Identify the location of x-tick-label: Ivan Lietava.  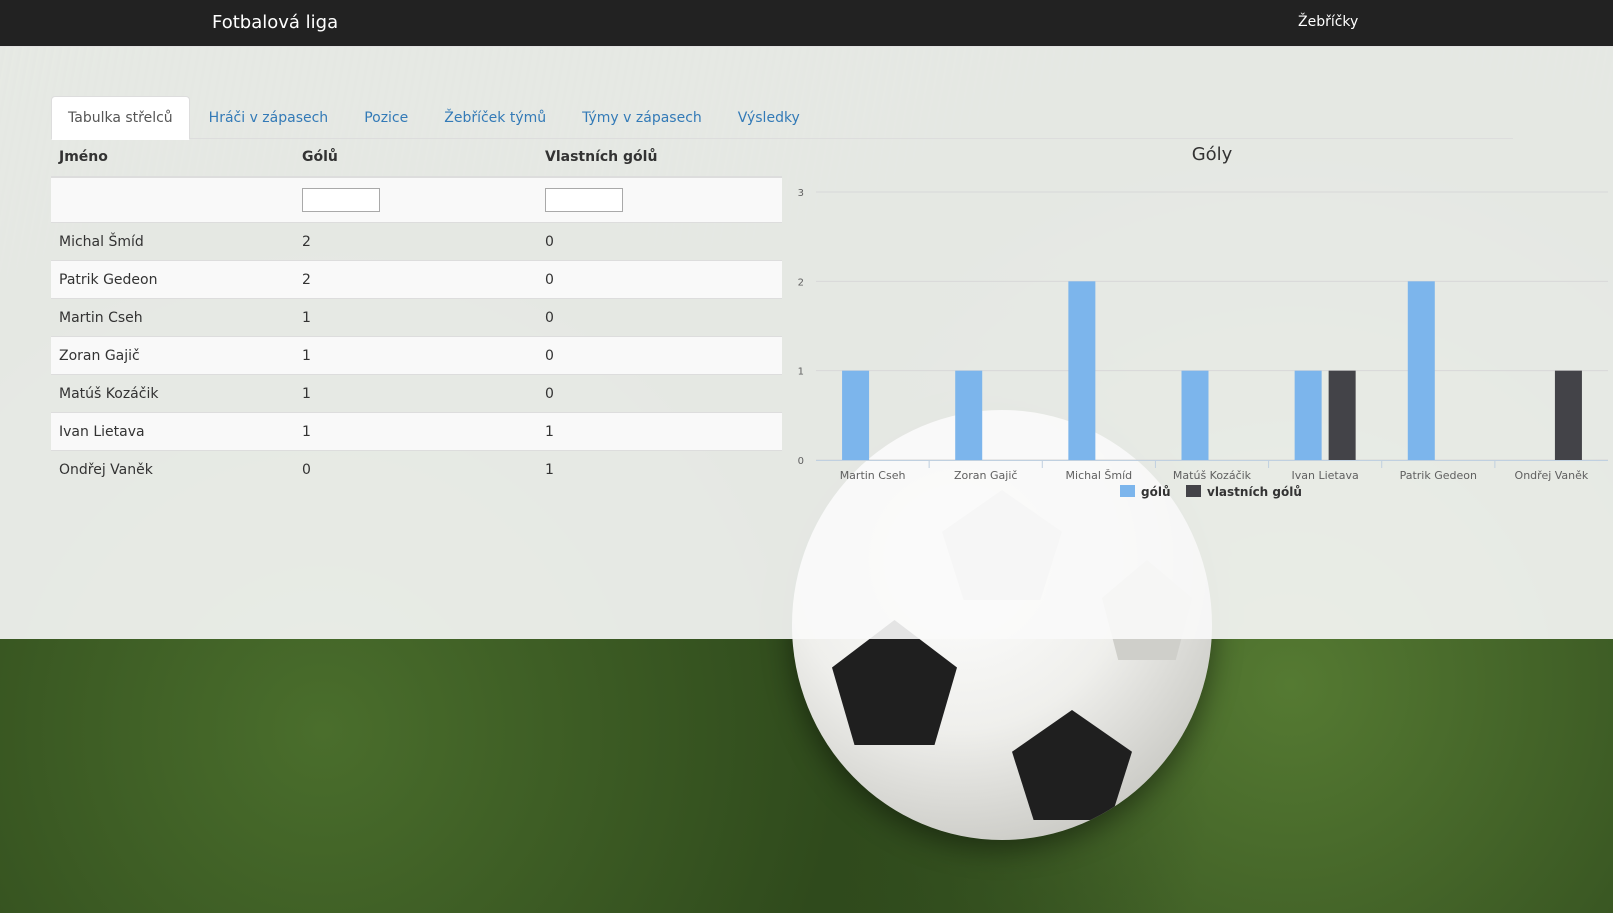
(1325, 475).